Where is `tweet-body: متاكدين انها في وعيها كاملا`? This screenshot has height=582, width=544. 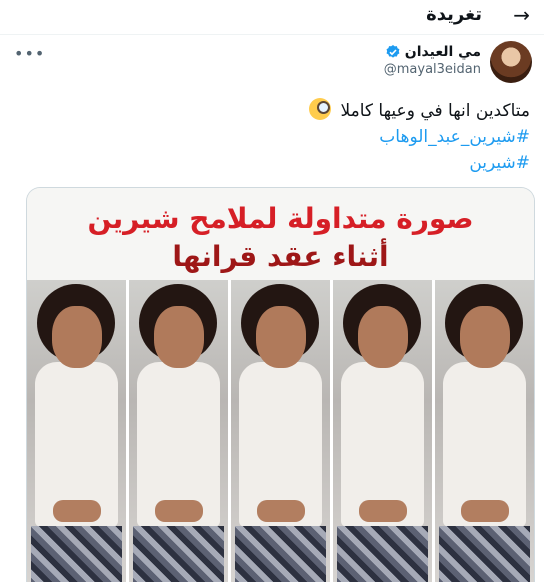
tweet-body: متاكدين انها في وعيها كاملا is located at coordinates (280, 111).